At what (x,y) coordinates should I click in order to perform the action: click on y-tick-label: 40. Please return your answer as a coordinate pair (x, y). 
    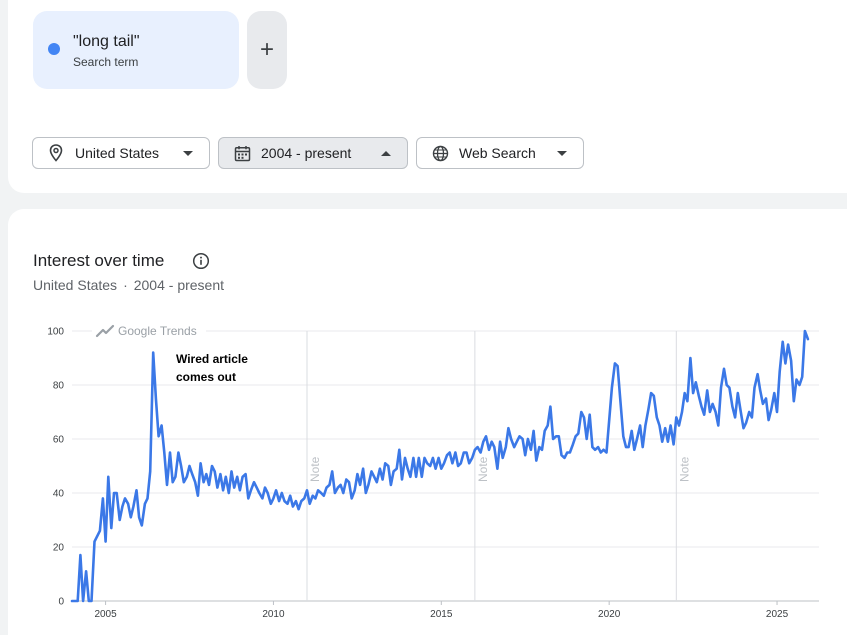
    Looking at the image, I should click on (59, 494).